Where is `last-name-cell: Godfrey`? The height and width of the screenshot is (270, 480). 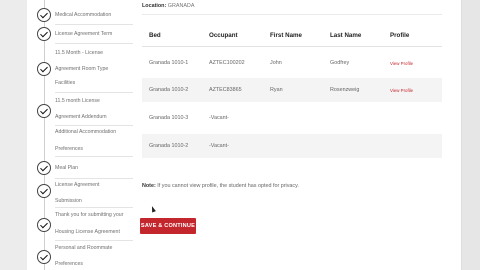 last-name-cell: Godfrey is located at coordinates (340, 63).